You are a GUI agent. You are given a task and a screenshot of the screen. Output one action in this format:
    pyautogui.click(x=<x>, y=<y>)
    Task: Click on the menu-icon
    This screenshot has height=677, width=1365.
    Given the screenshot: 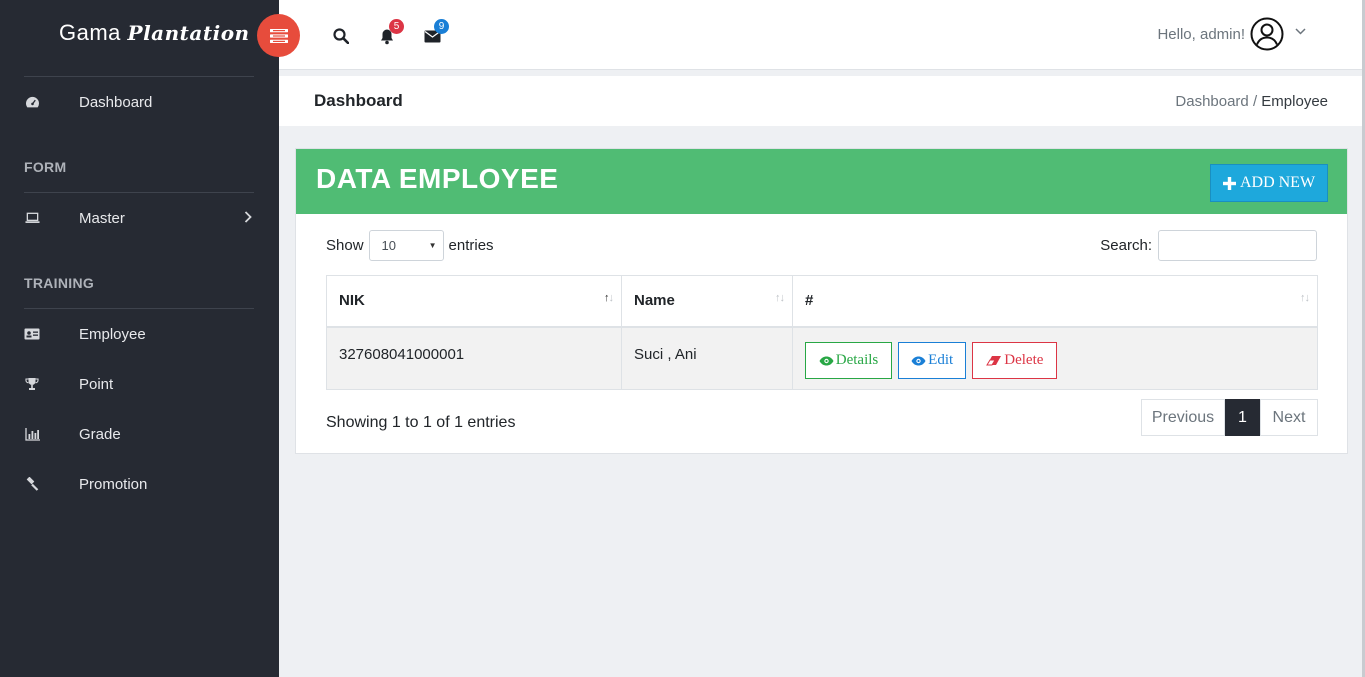 What is the action you would take?
    pyautogui.click(x=278, y=35)
    